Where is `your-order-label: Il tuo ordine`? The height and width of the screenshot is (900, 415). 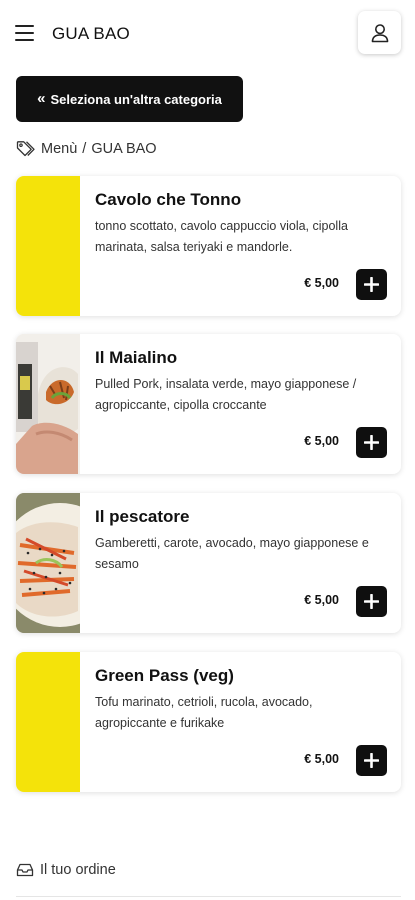 your-order-label: Il tuo ordine is located at coordinates (78, 870).